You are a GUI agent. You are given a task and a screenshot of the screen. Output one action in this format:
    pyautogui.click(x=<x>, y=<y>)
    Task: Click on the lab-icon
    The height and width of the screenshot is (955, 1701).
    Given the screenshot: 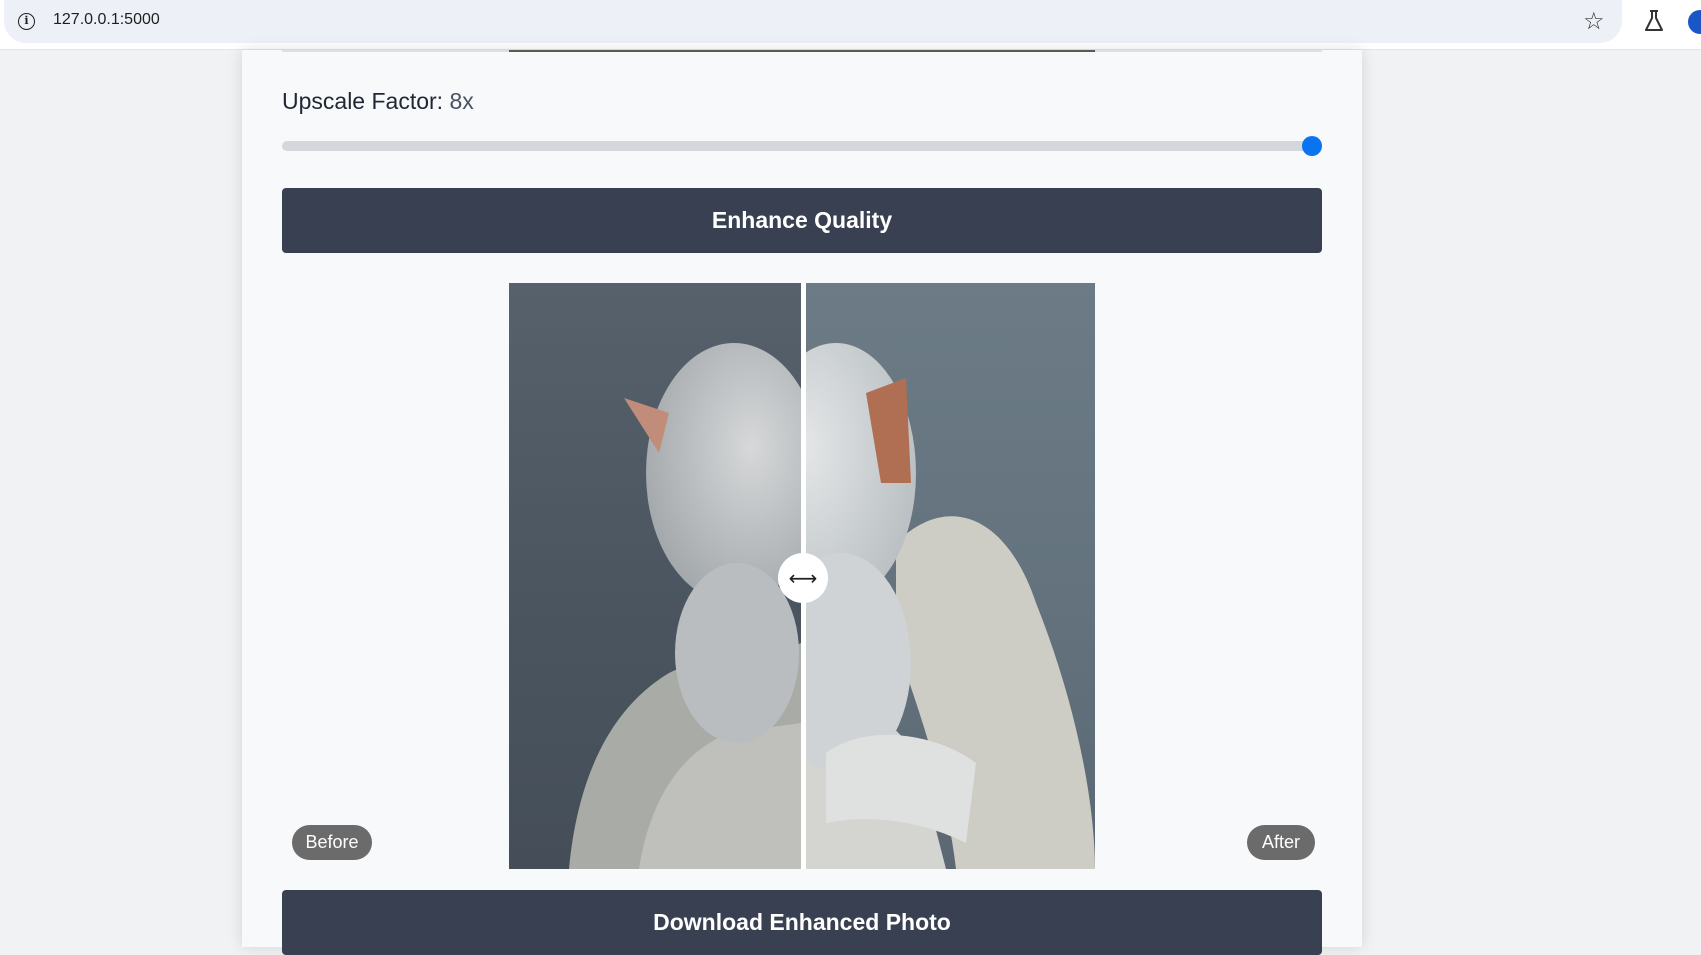 What is the action you would take?
    pyautogui.click(x=1654, y=21)
    